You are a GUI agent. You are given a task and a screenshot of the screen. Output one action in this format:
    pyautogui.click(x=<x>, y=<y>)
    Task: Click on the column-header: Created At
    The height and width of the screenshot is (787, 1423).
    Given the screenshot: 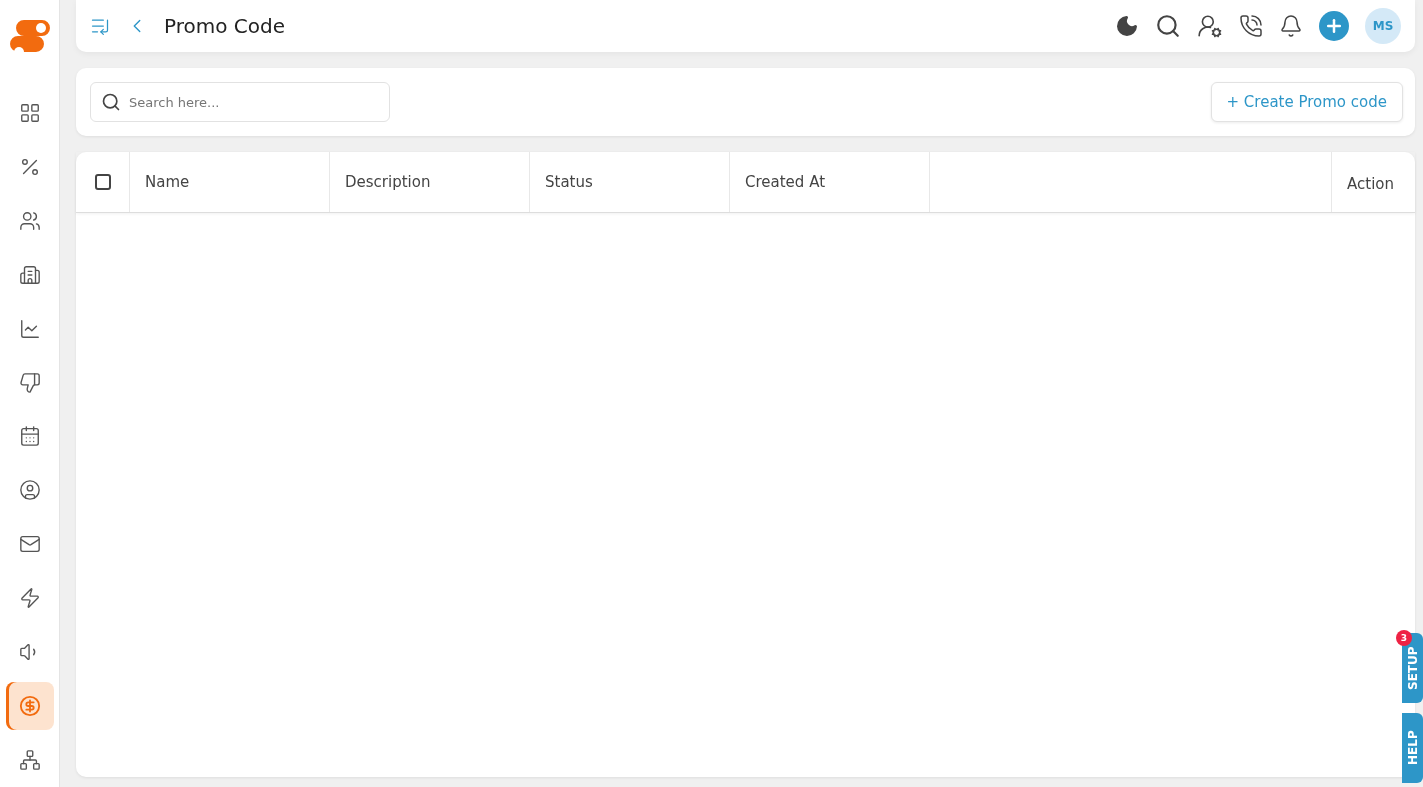 What is the action you would take?
    pyautogui.click(x=830, y=182)
    